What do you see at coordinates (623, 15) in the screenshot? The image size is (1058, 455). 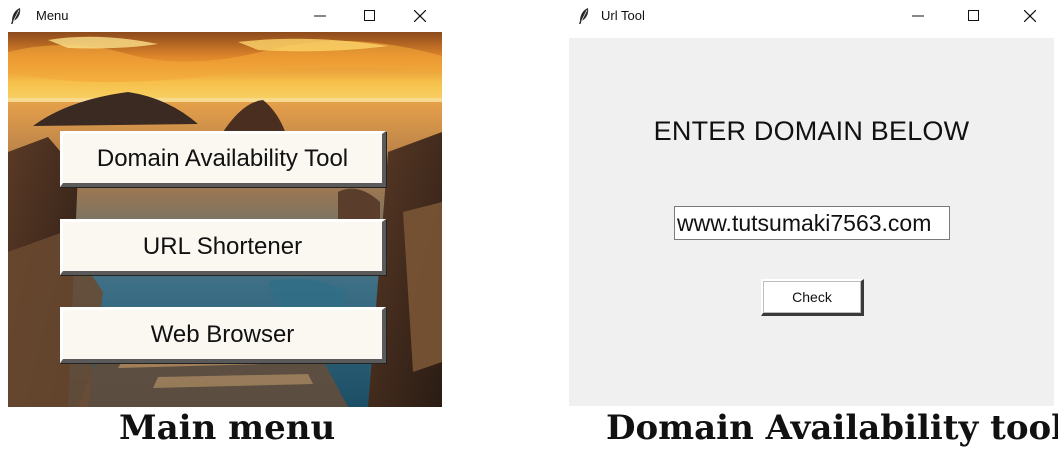 I see `url-tool-window-title: Url Tool` at bounding box center [623, 15].